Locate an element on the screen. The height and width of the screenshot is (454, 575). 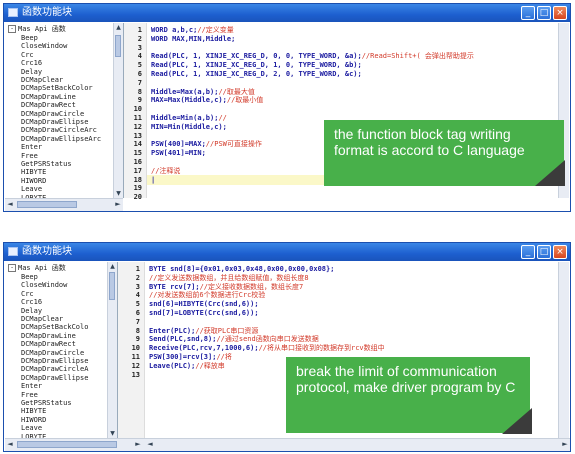
code-text: PSW[401]=MIN; is located at coordinates (178, 153).